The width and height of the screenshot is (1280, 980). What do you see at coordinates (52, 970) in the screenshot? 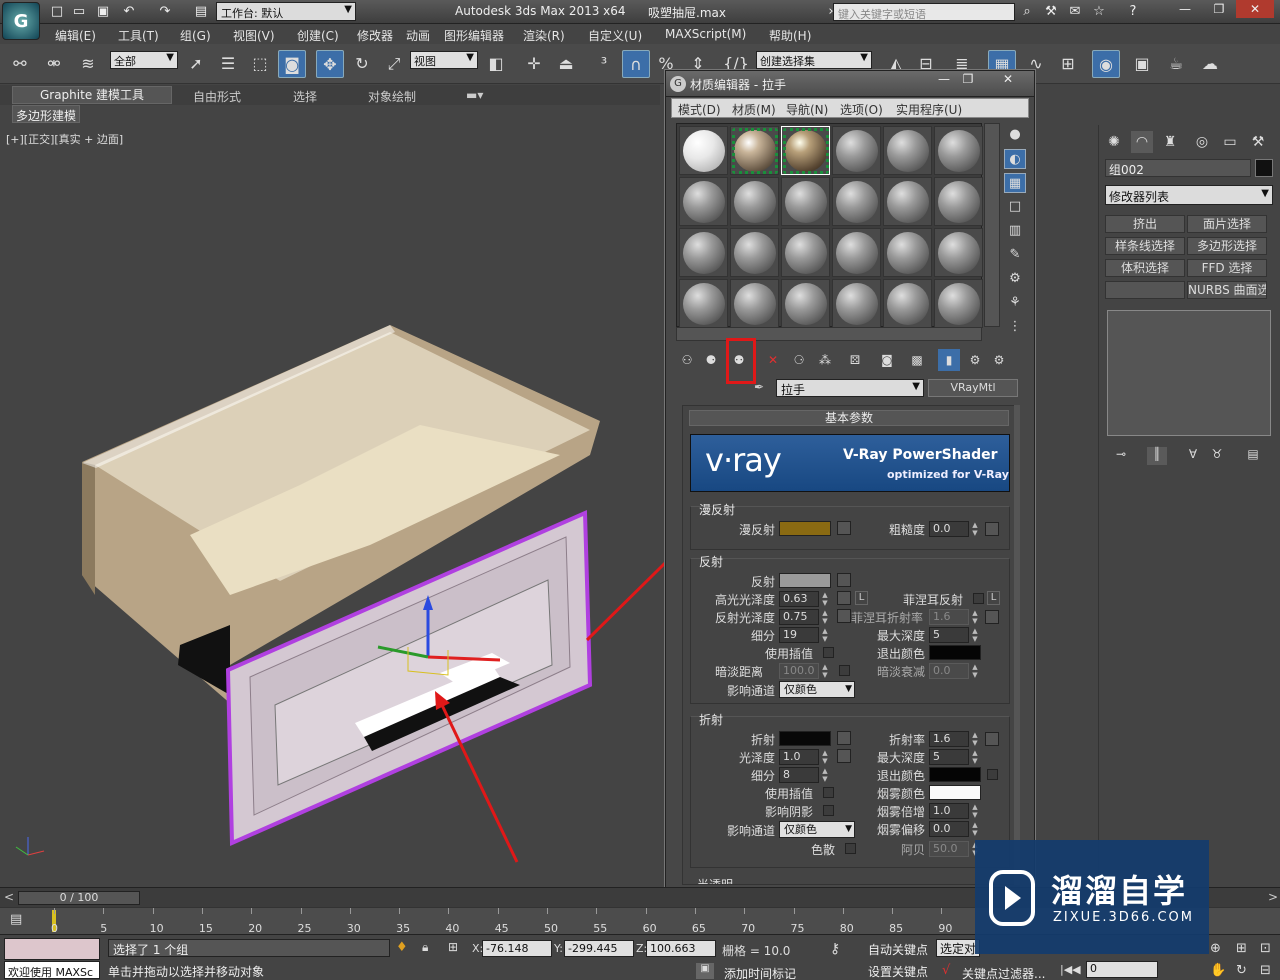
I see `maxscript-mini-listener: 欢迎使用 MAXSc` at bounding box center [52, 970].